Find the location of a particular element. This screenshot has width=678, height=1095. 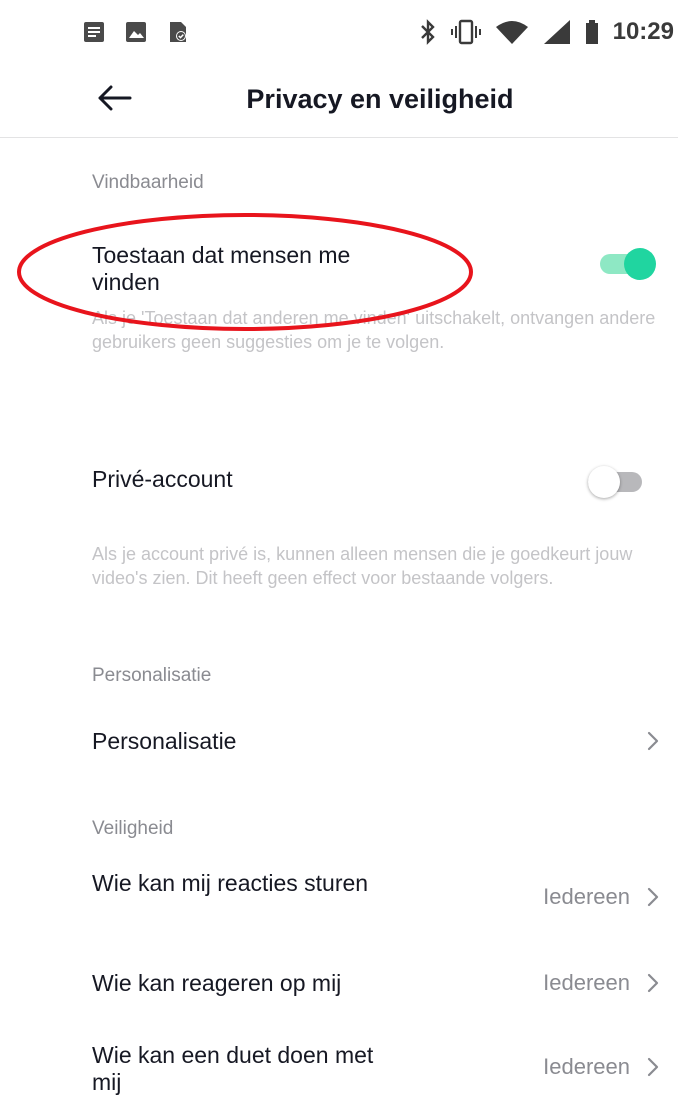

image-icon is located at coordinates (136, 32).